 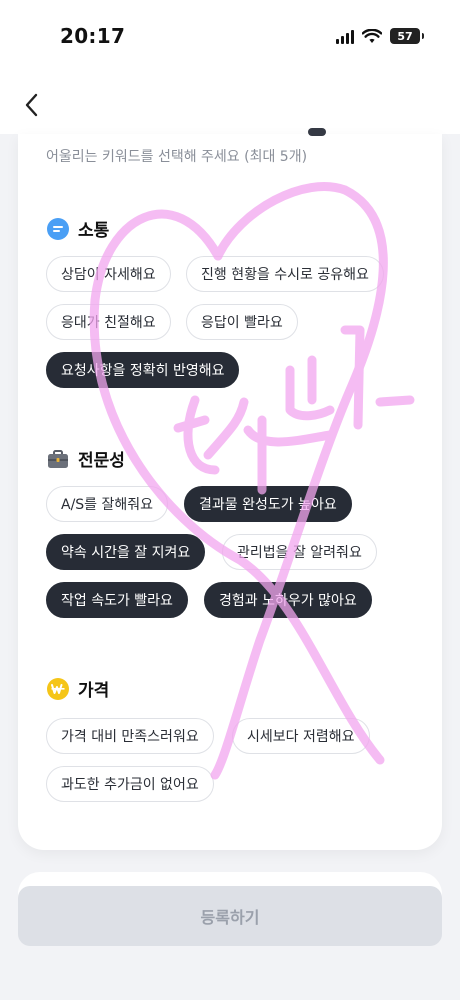 What do you see at coordinates (268, 504) in the screenshot?
I see `keyword-chip-selected: 결과물 완성도가 높아요` at bounding box center [268, 504].